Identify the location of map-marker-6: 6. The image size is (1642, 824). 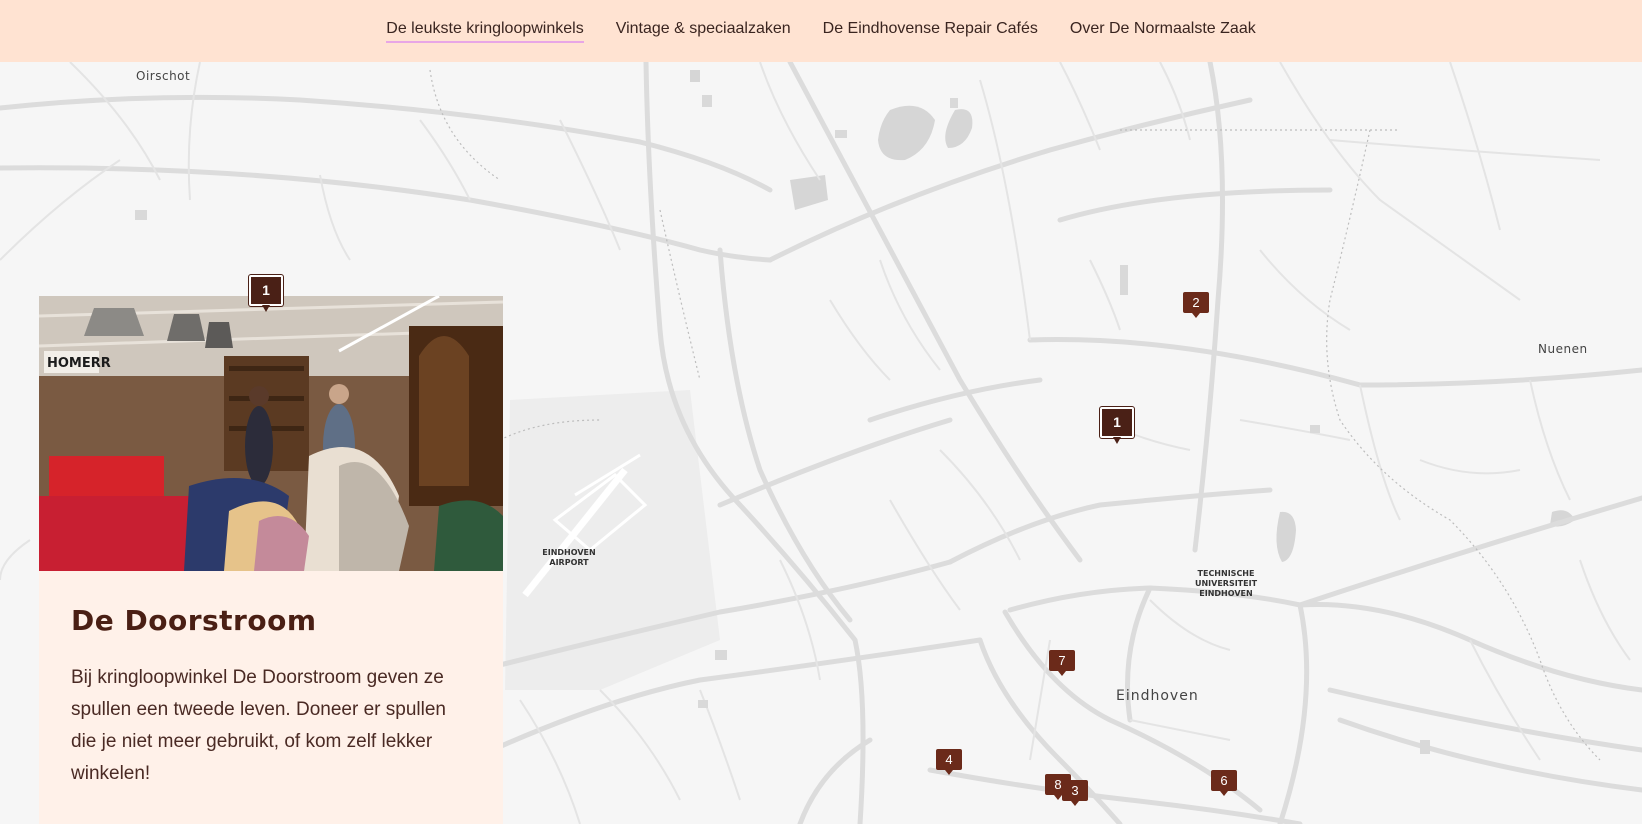
(1224, 783).